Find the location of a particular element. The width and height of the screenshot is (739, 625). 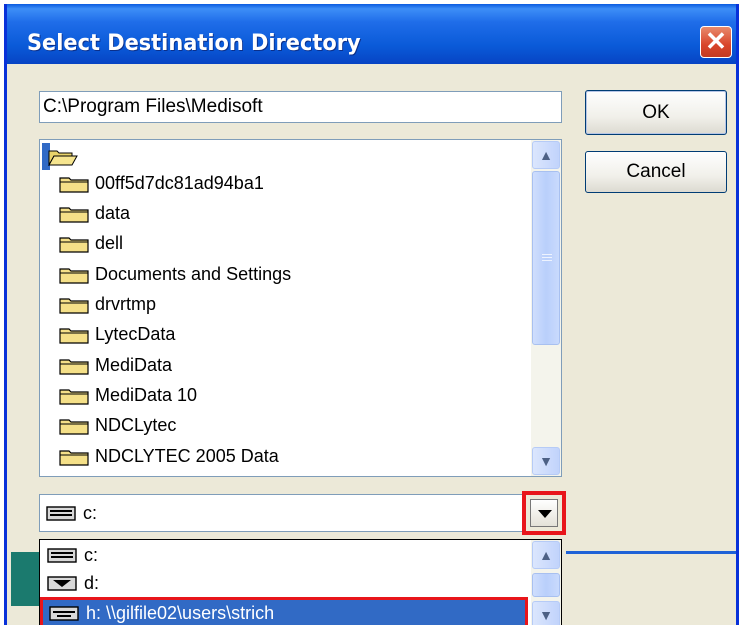

directory-label: MediData 10 is located at coordinates (146, 395).